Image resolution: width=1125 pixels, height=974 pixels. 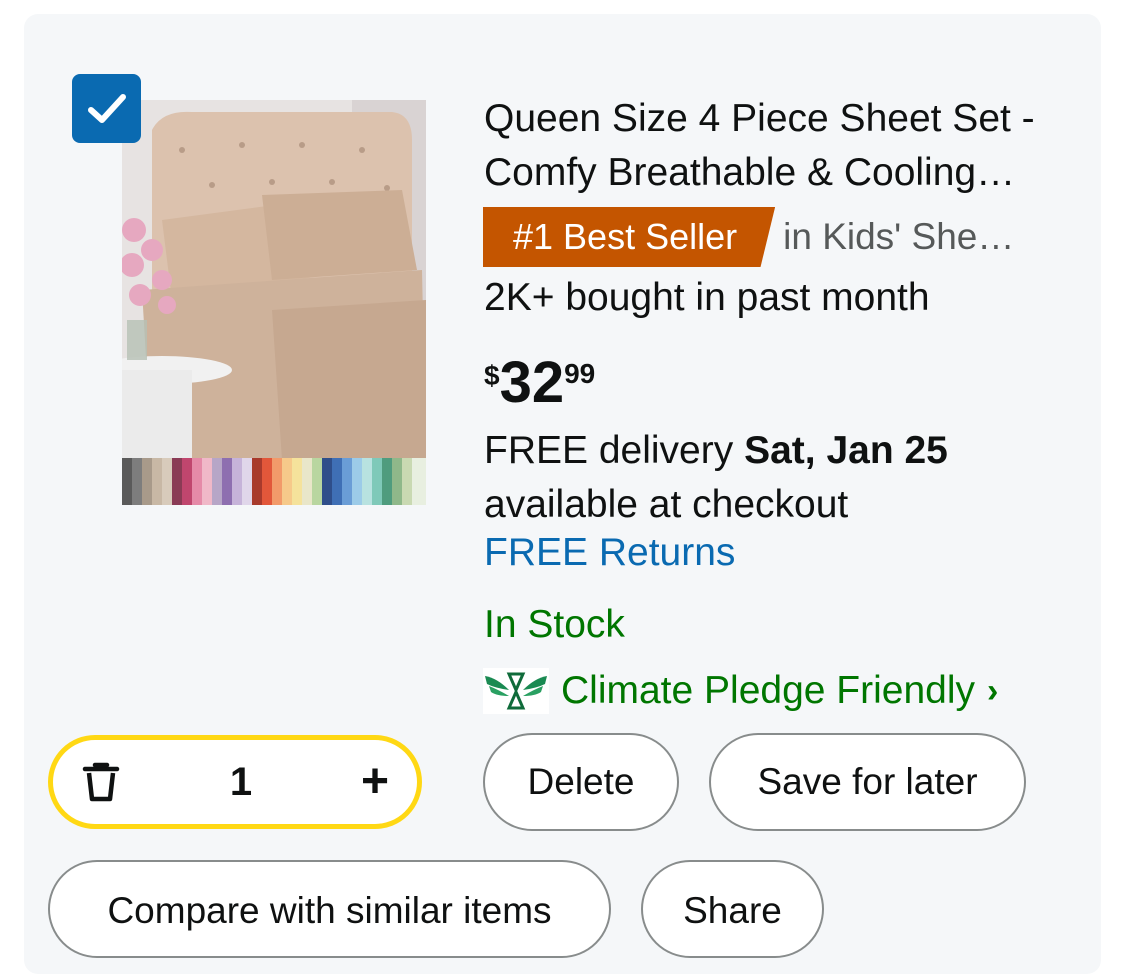 I want to click on price-currency: $, so click(x=492, y=375).